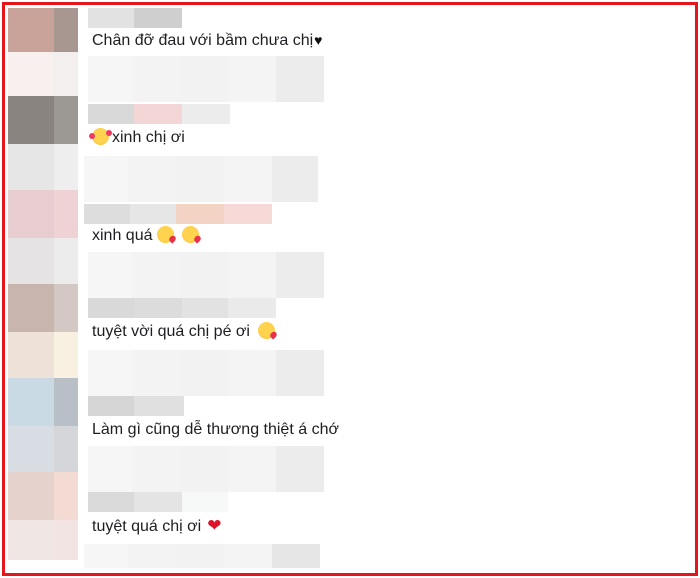 This screenshot has height=578, width=700. I want to click on comment-text: Làm gì cũng dễ thương thiệt á chớ, so click(215, 430).